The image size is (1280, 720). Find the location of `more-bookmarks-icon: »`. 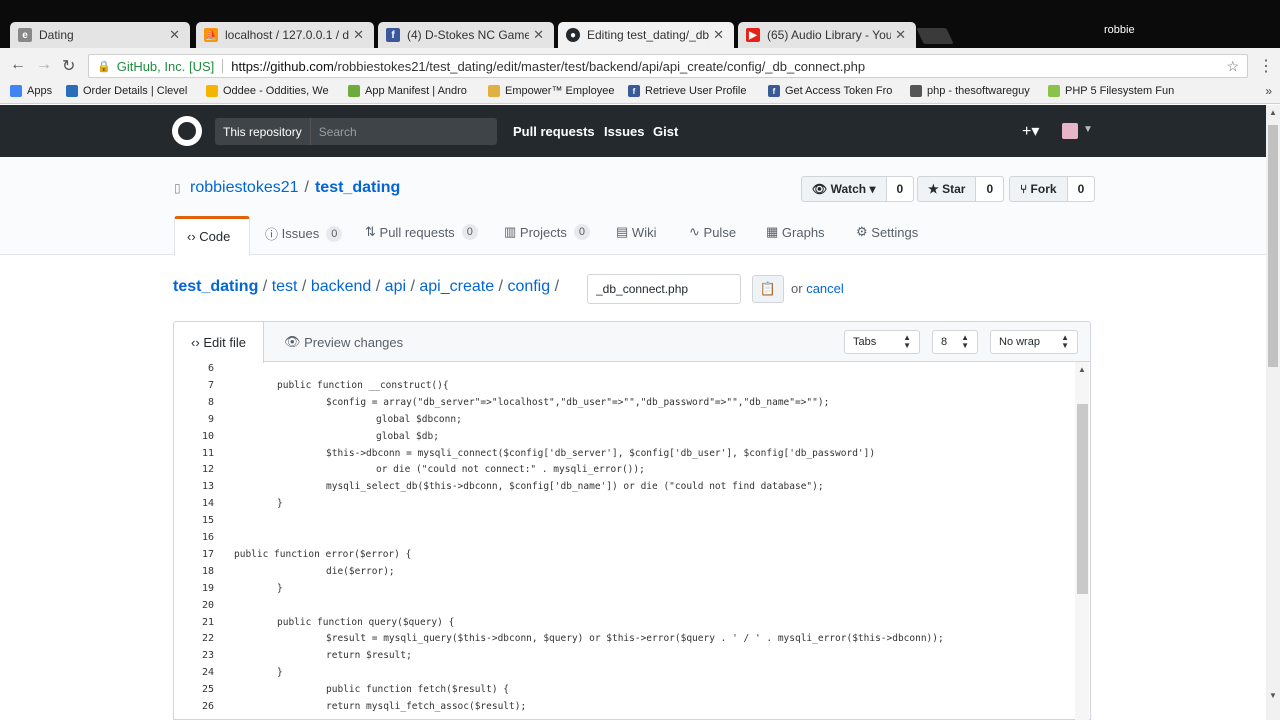

more-bookmarks-icon: » is located at coordinates (1268, 91).